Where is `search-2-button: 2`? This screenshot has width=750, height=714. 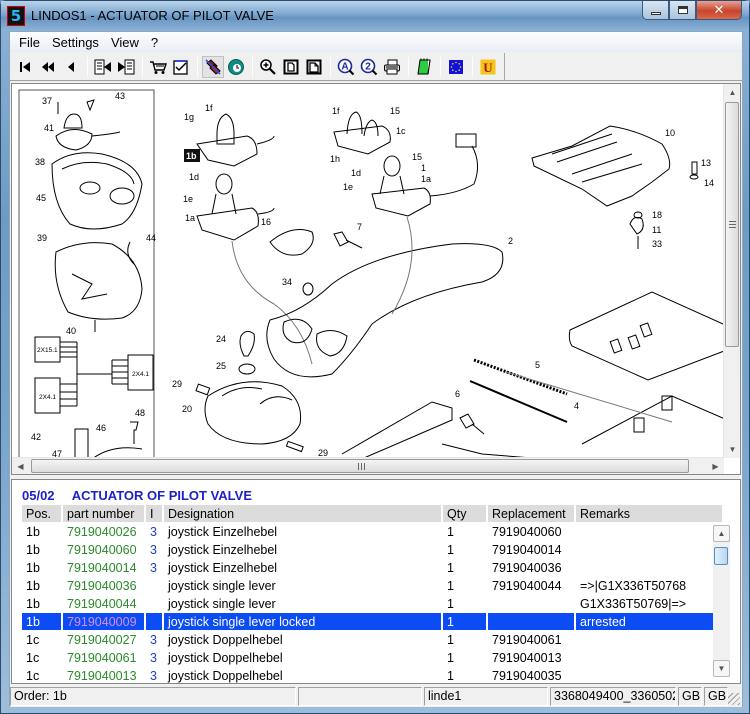
search-2-button: 2 is located at coordinates (369, 67).